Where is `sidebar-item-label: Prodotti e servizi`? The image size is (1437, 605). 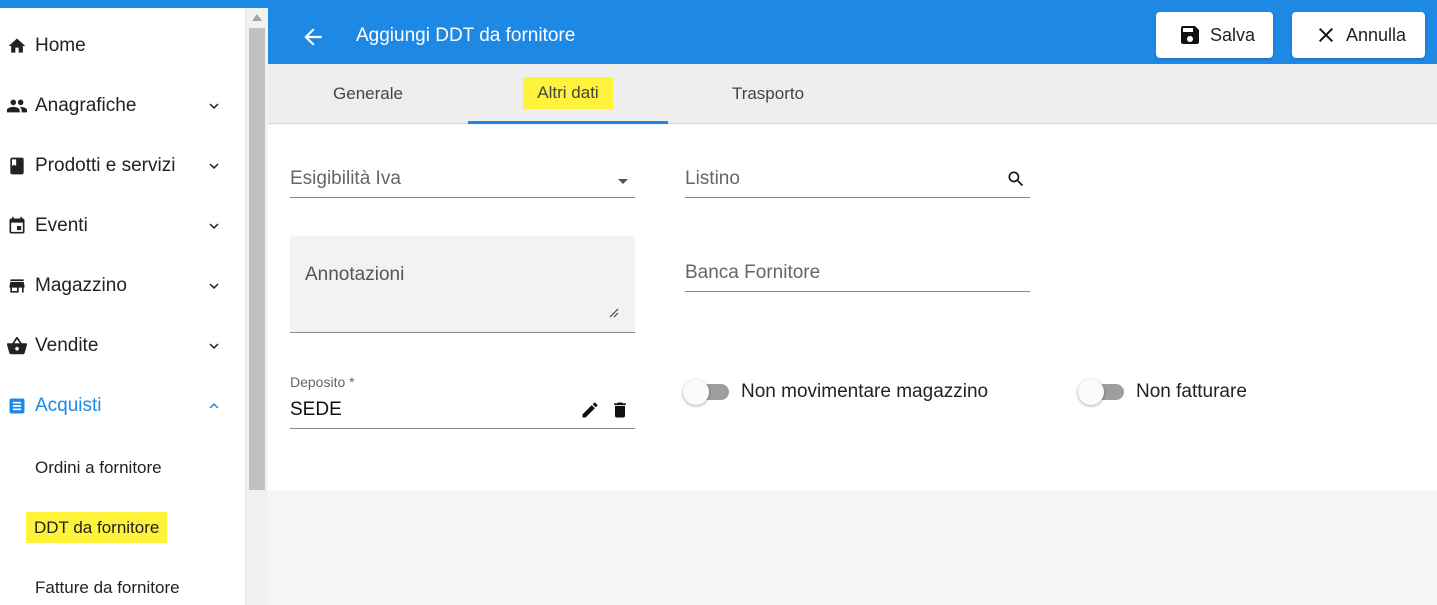 sidebar-item-label: Prodotti e servizi is located at coordinates (105, 165).